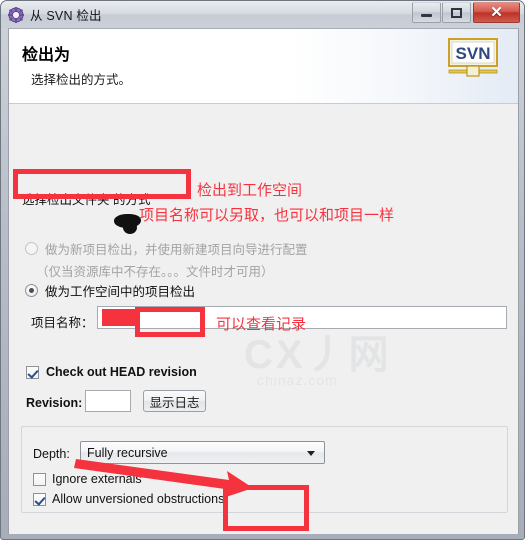 Image resolution: width=525 pixels, height=540 pixels. I want to click on redaction-mark-folder-tail, so click(130, 227).